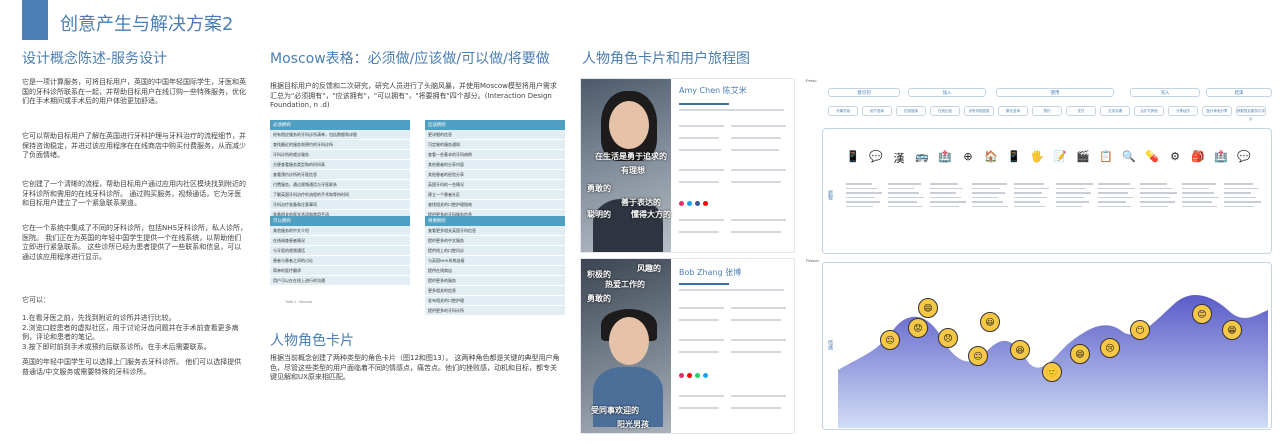 The height and width of the screenshot is (444, 1280). Describe the element at coordinates (340, 281) in the screenshot. I see `moscow-item: 用户可以在在线上进行的沟通` at that location.